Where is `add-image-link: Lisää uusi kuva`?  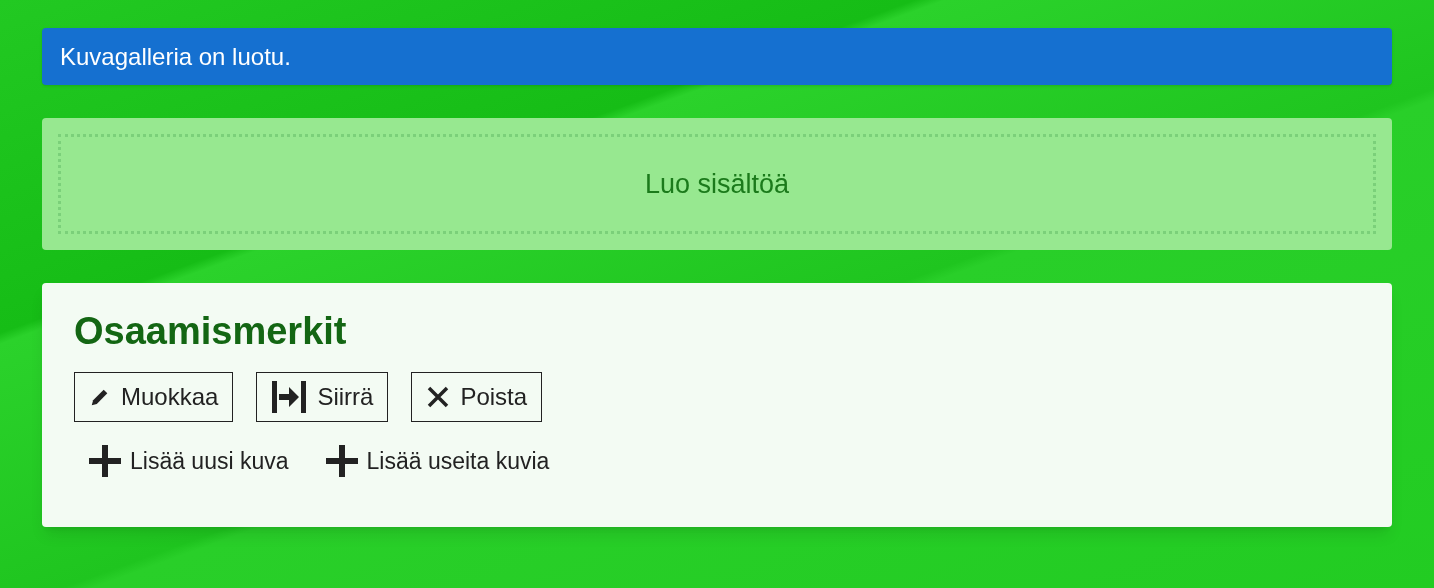 add-image-link: Lisää uusi kuva is located at coordinates (188, 461).